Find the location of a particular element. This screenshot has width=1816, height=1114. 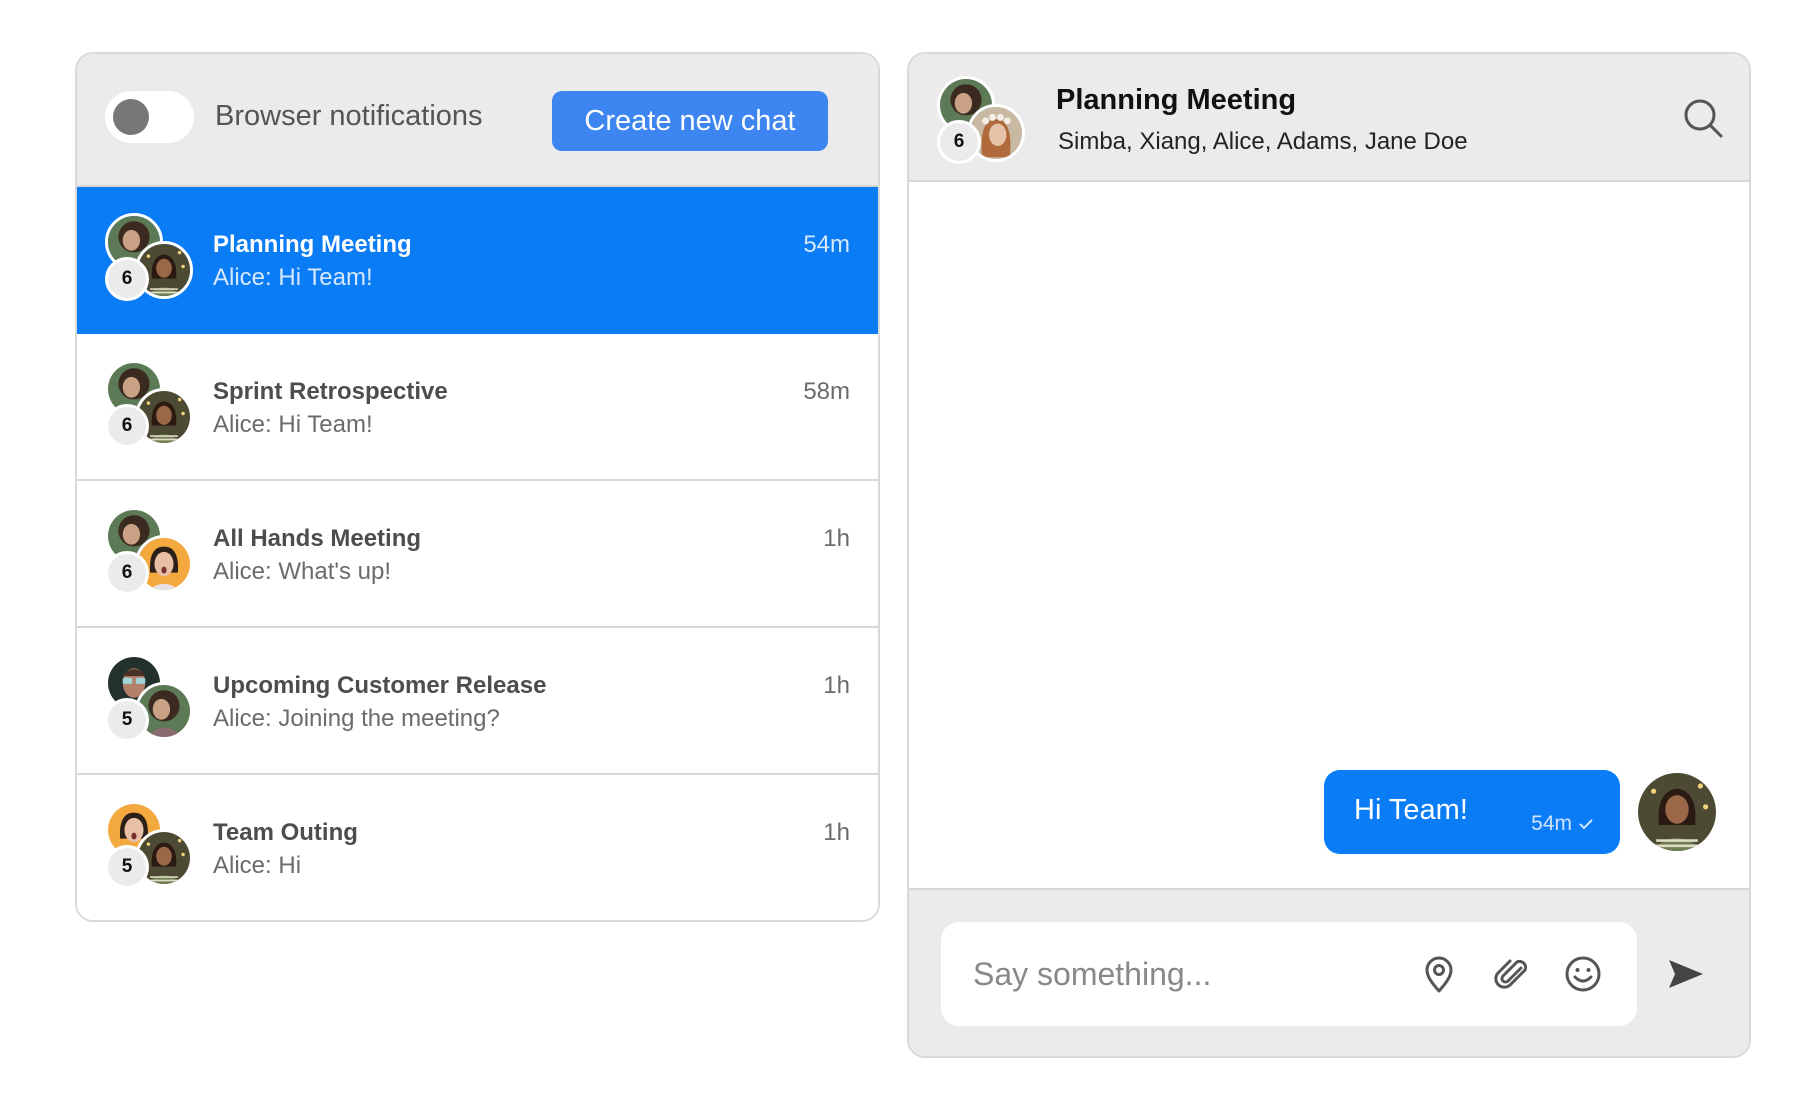

chat-preview: Alice: Hi is located at coordinates (257, 865).